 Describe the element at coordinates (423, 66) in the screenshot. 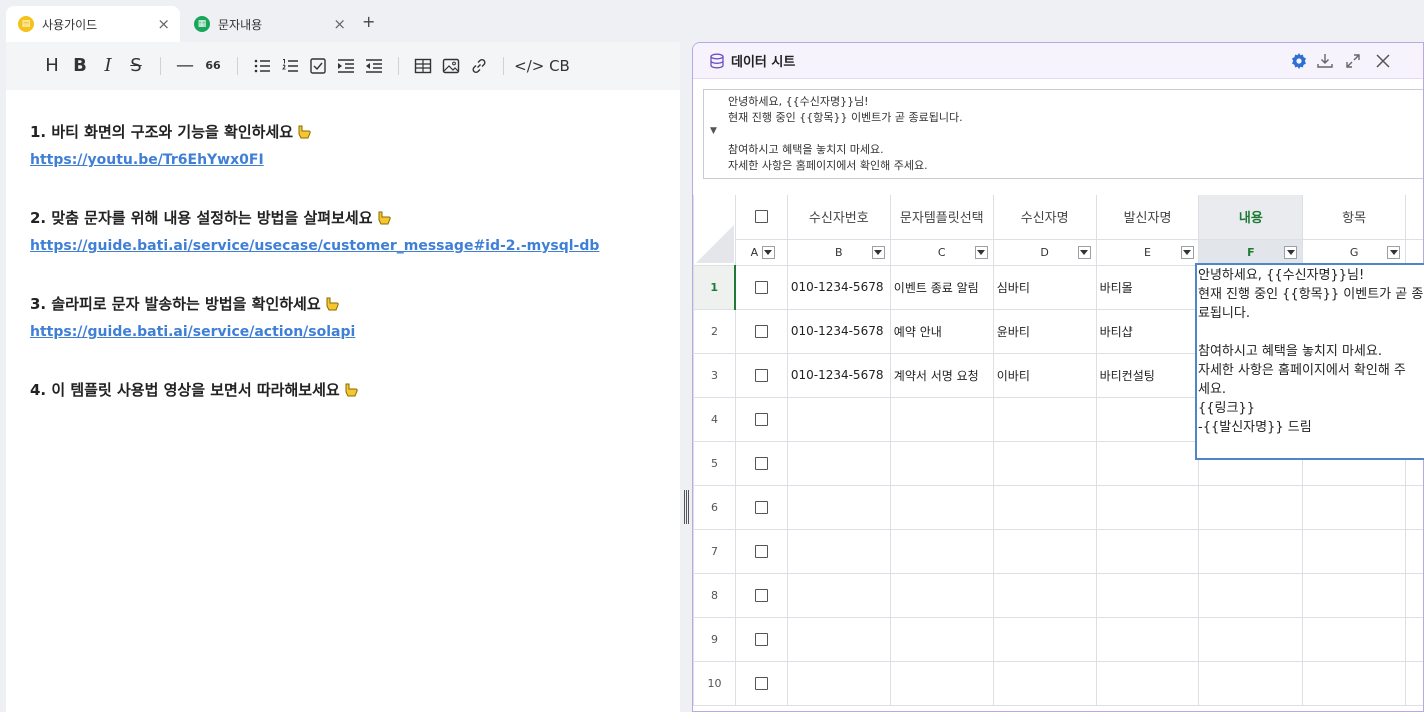

I see `table-button` at that location.